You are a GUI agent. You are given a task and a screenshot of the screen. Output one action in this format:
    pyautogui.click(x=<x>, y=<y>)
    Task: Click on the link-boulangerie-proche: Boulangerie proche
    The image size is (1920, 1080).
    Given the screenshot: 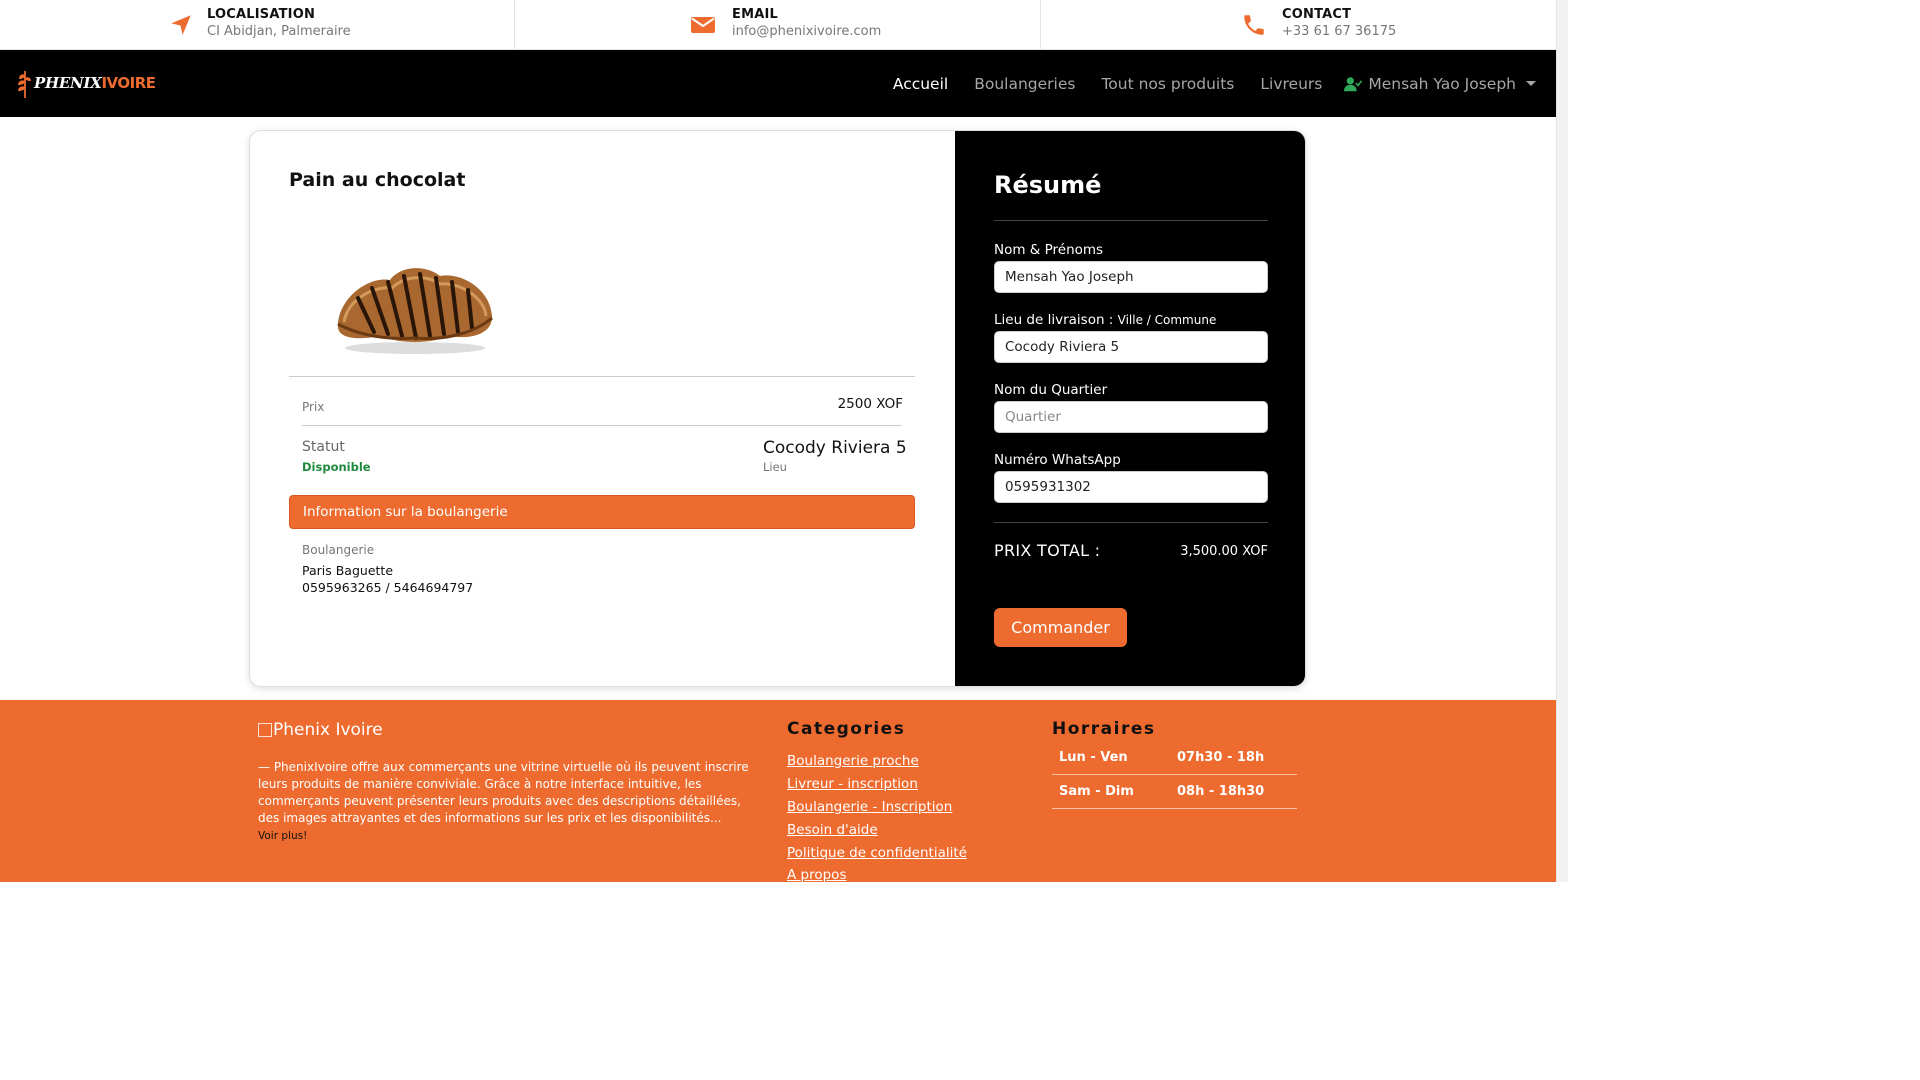 What is the action you would take?
    pyautogui.click(x=853, y=761)
    